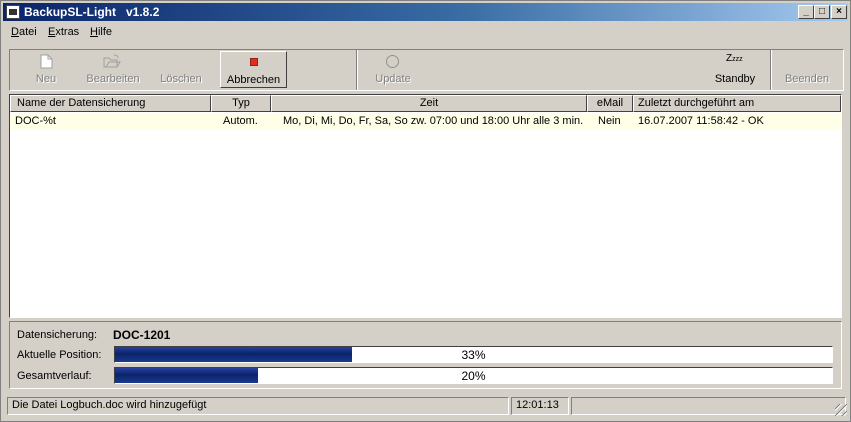 The width and height of the screenshot is (851, 422). What do you see at coordinates (113, 69) in the screenshot?
I see `bearbeiten-button: Bearbeiten` at bounding box center [113, 69].